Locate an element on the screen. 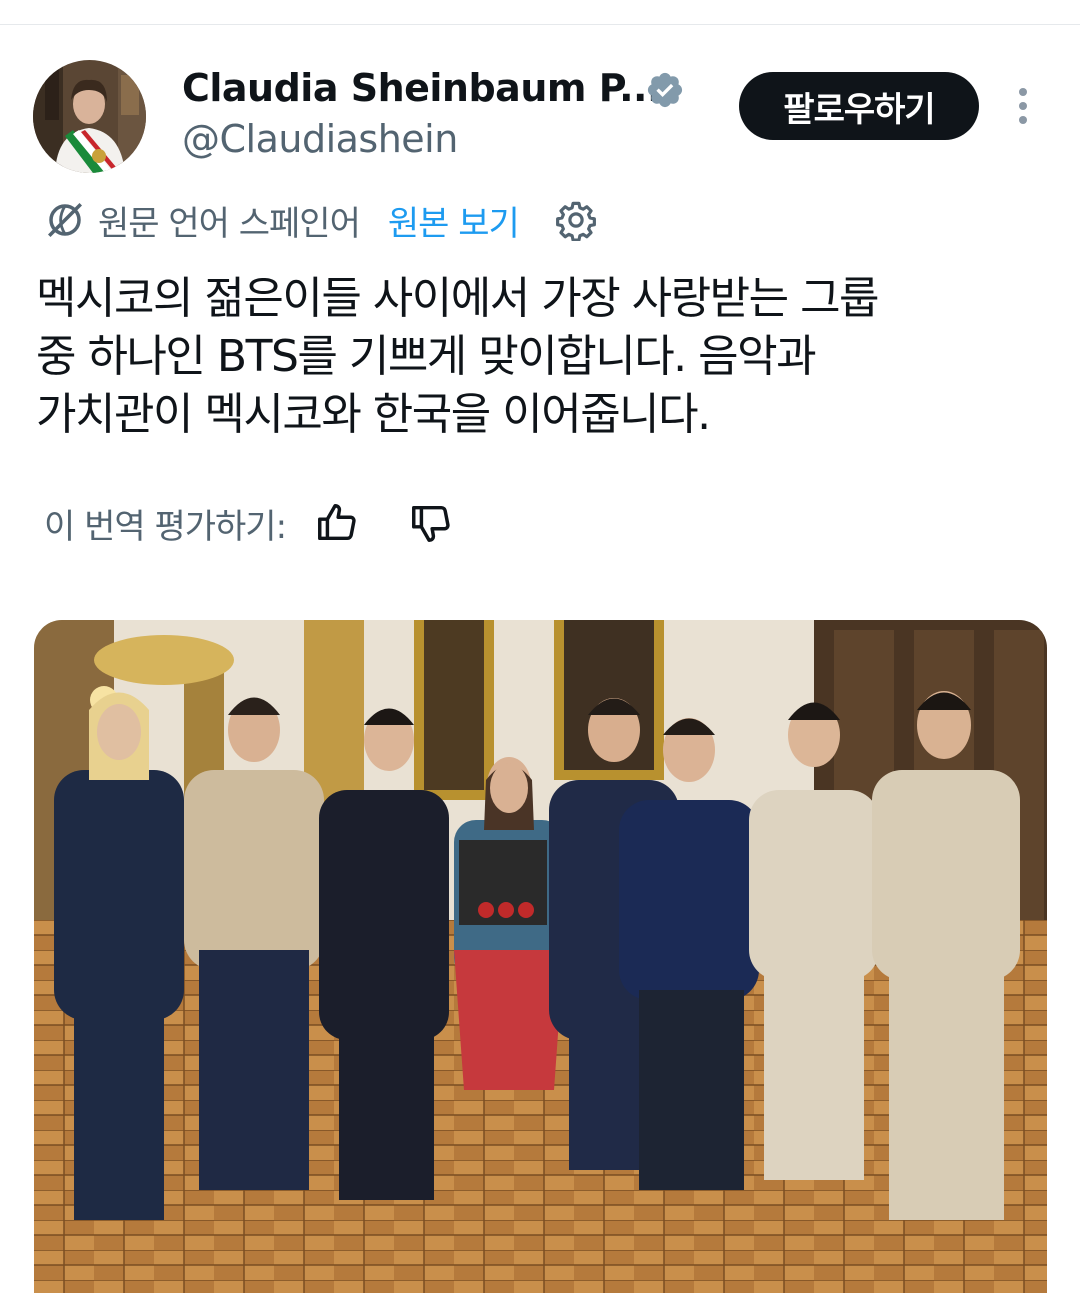 This screenshot has height=1293, width=1080. top-divider is located at coordinates (540, 24).